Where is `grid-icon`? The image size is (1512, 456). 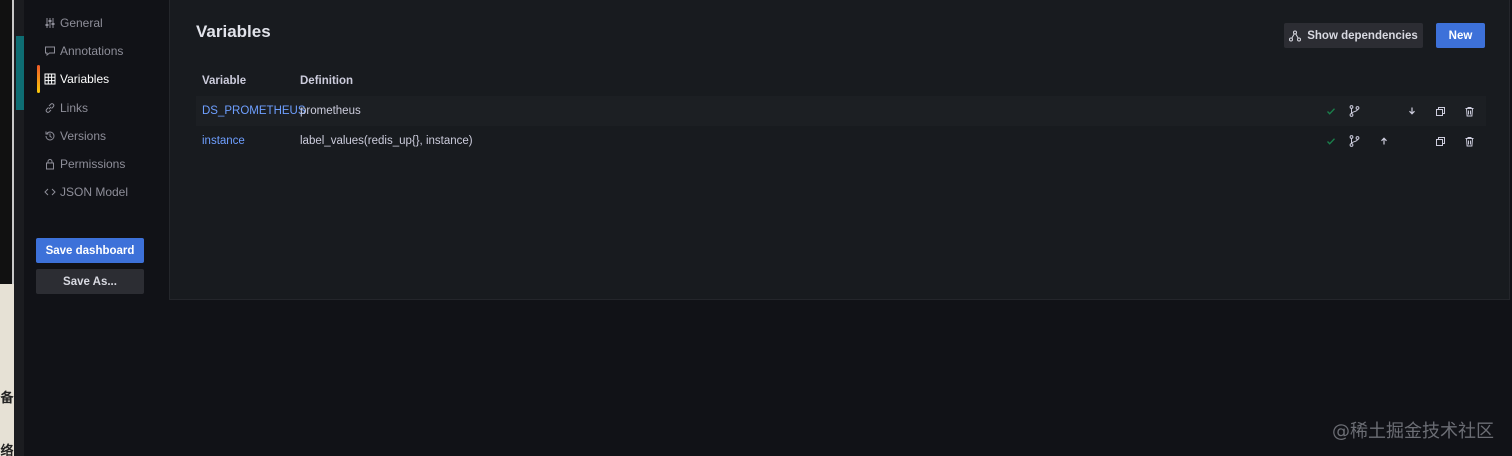 grid-icon is located at coordinates (50, 79).